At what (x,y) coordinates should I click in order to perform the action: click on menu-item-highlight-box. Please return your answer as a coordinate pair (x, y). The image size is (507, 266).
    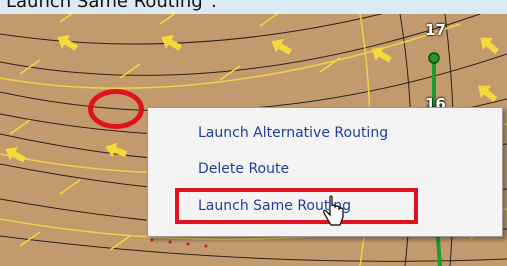
    Looking at the image, I should click on (296, 206).